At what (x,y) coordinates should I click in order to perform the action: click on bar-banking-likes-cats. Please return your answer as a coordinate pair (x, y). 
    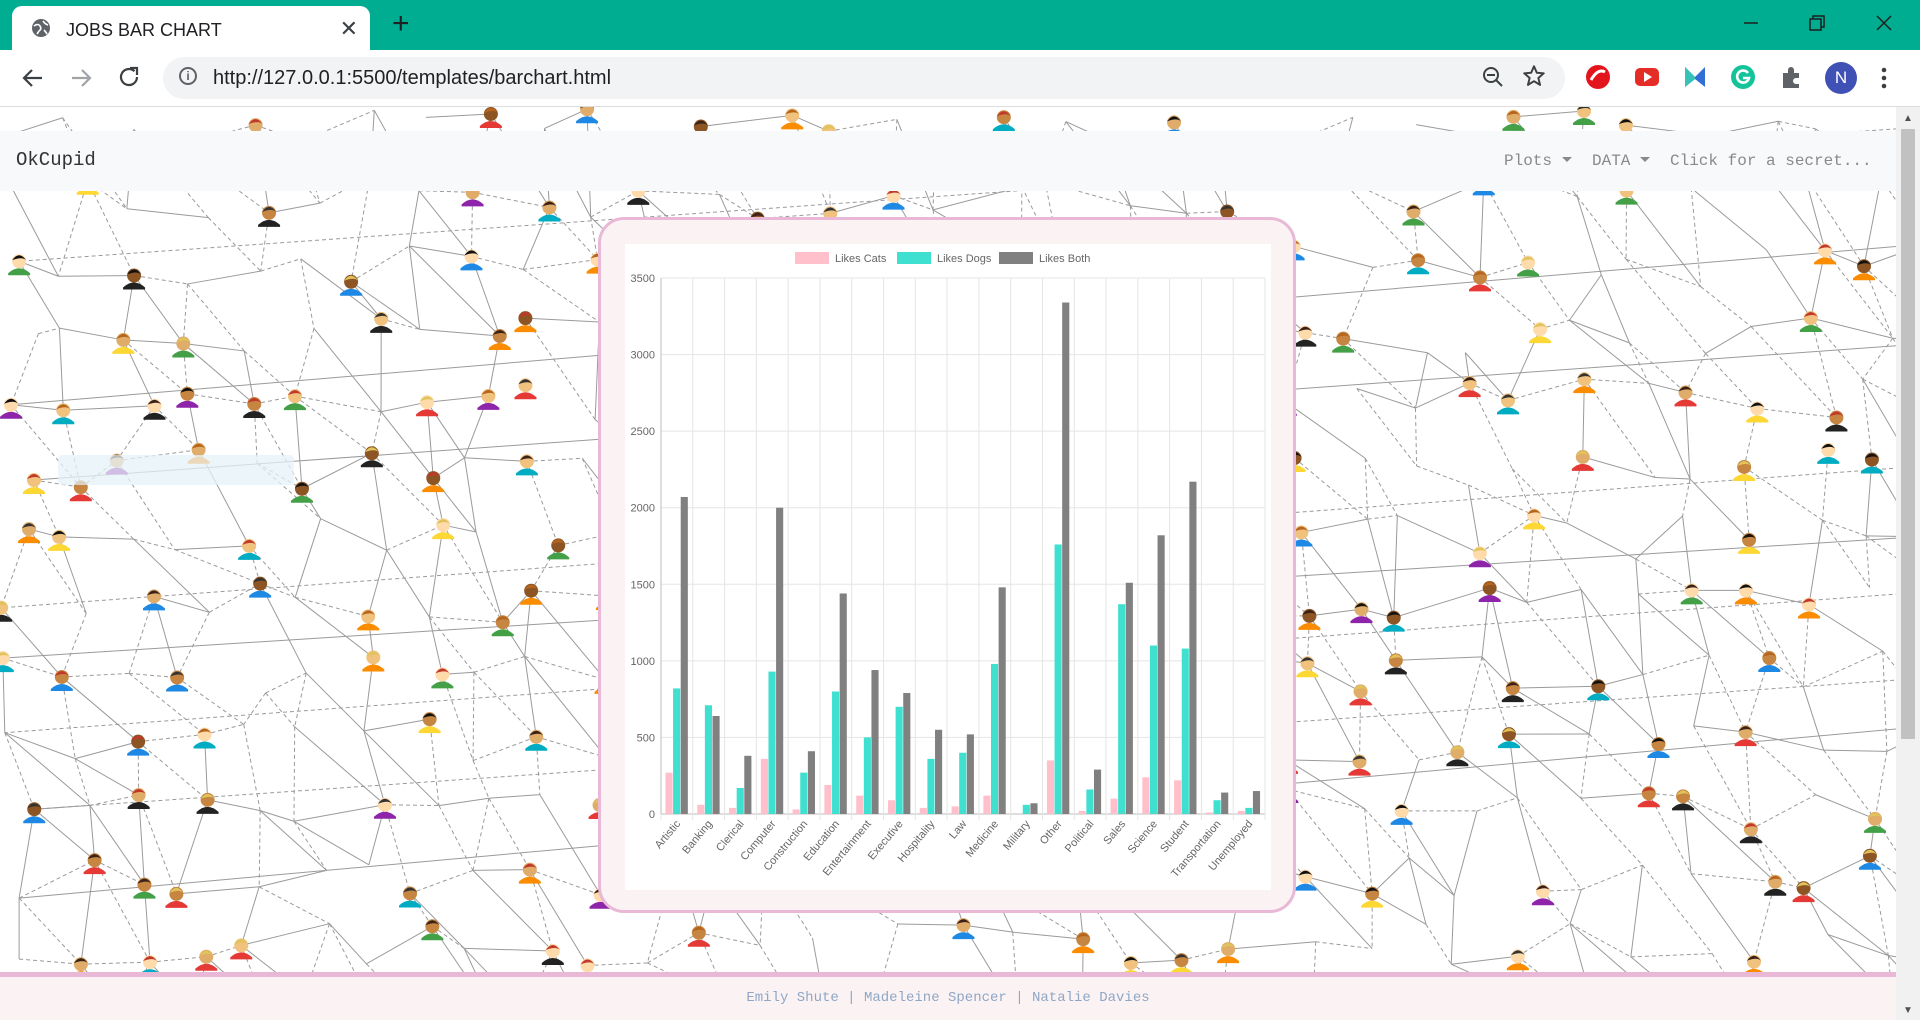
    Looking at the image, I should click on (701, 809).